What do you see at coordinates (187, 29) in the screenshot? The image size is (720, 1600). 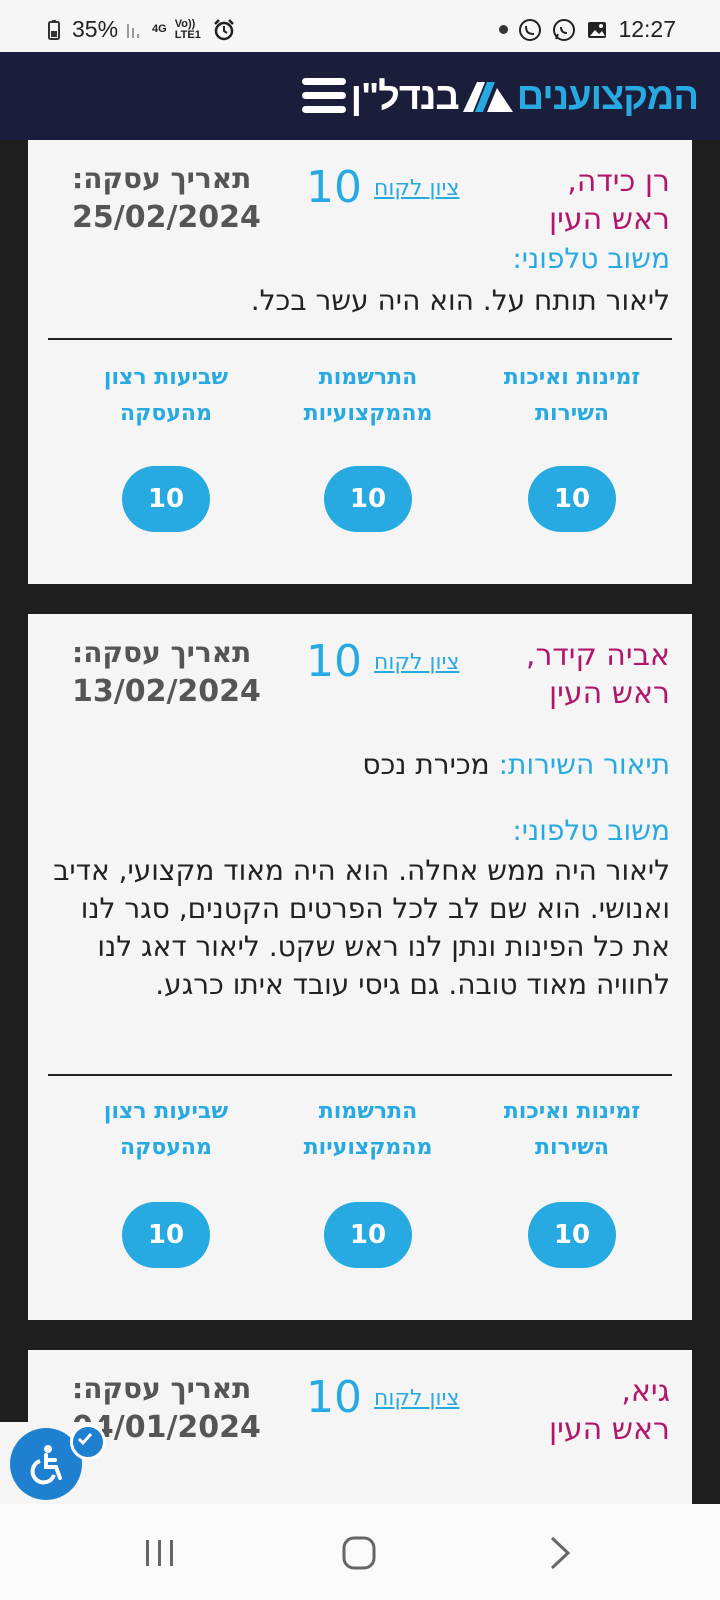 I see `volte-label: Vo)) LTE1` at bounding box center [187, 29].